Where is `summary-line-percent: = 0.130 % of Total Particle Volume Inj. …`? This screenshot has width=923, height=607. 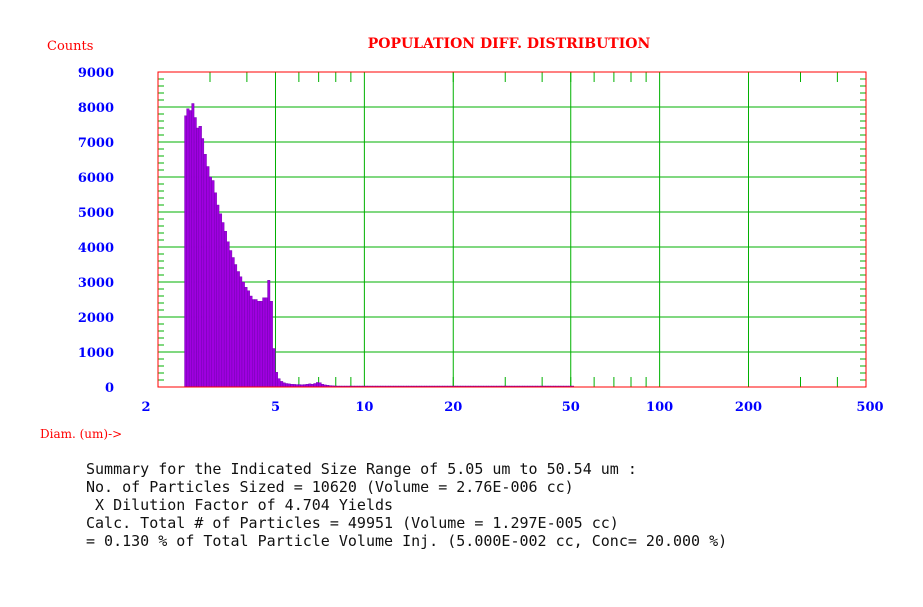 summary-line-percent: = 0.130 % of Total Particle Volume Inj. … is located at coordinates (407, 541).